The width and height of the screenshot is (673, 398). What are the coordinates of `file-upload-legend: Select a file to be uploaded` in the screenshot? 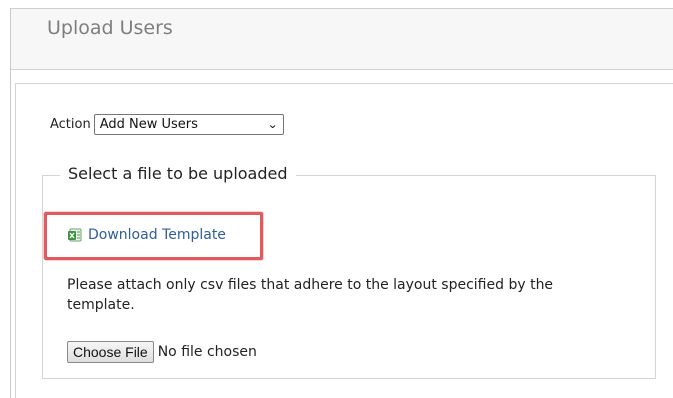 It's located at (178, 173).